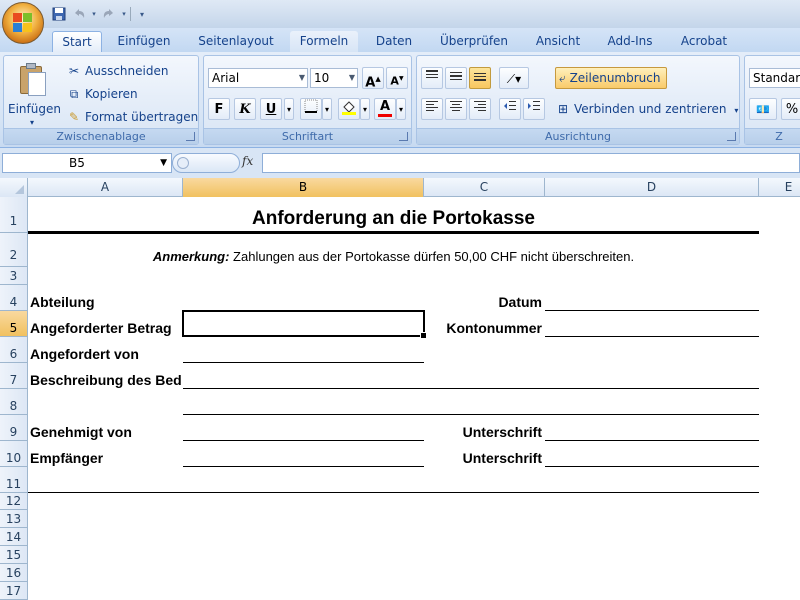 The height and width of the screenshot is (600, 800). What do you see at coordinates (327, 109) in the screenshot?
I see `borders-dropdown-icon: ▾` at bounding box center [327, 109].